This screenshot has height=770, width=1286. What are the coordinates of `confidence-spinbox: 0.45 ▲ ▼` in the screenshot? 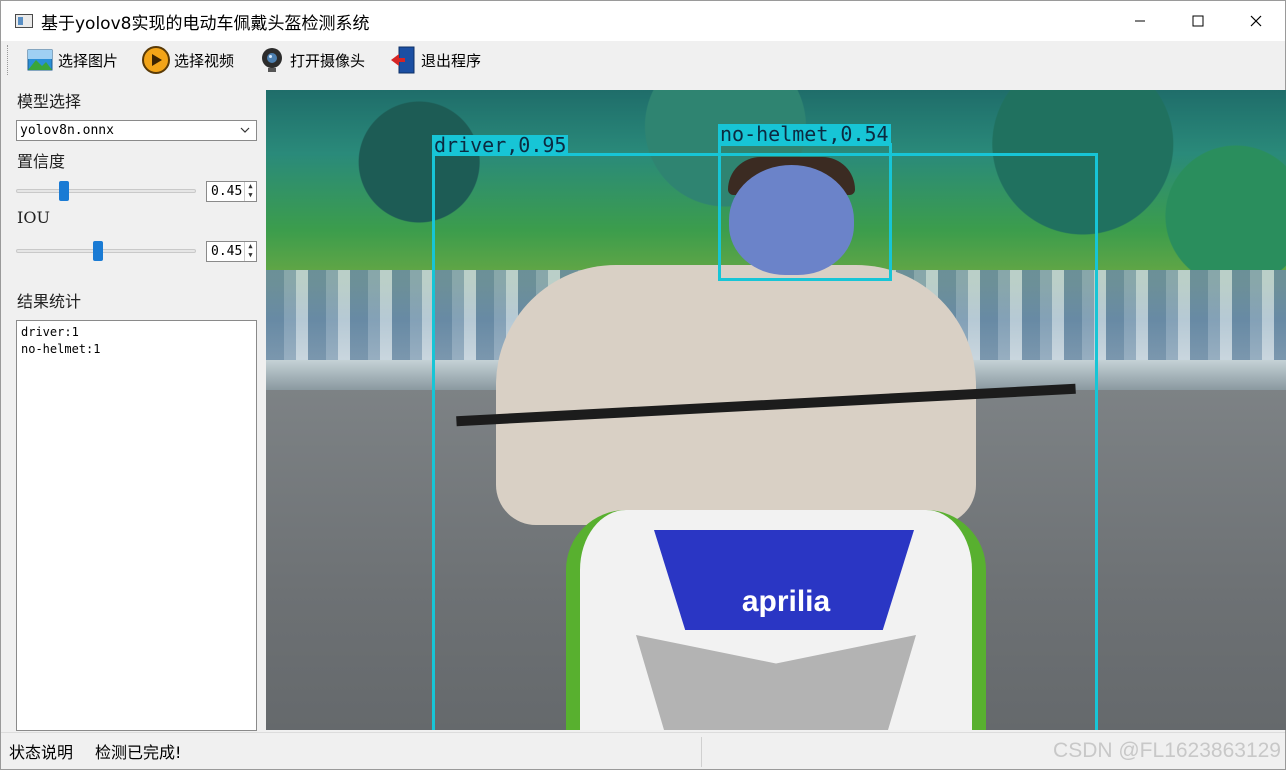 It's located at (231, 191).